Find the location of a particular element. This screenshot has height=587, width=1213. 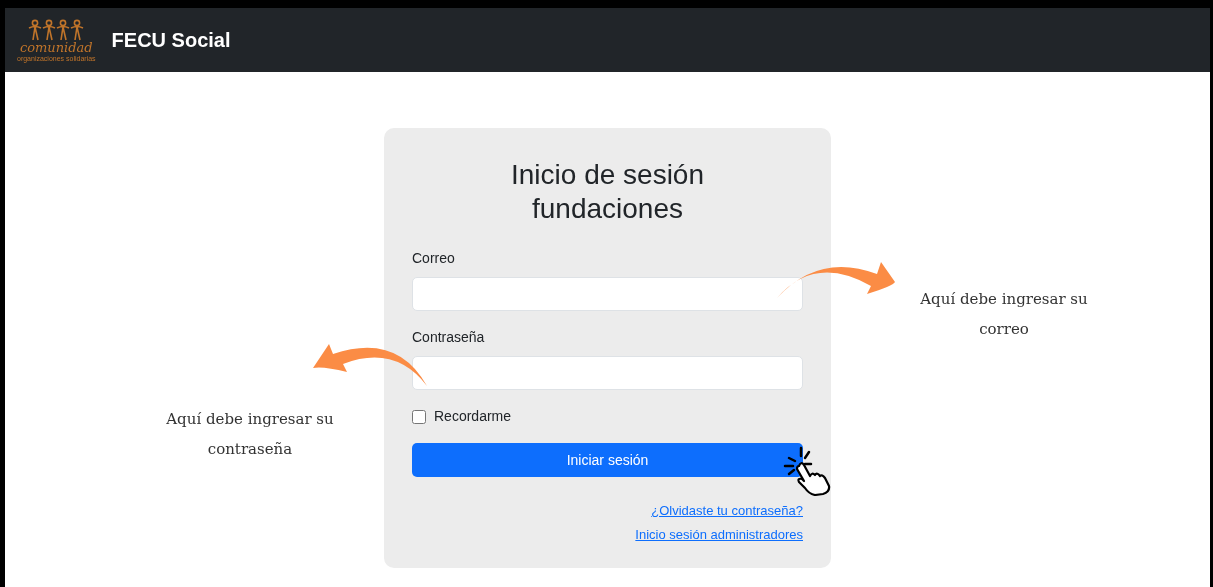

annotation-text: Aquí debe ingresar su contraseña is located at coordinates (250, 434).